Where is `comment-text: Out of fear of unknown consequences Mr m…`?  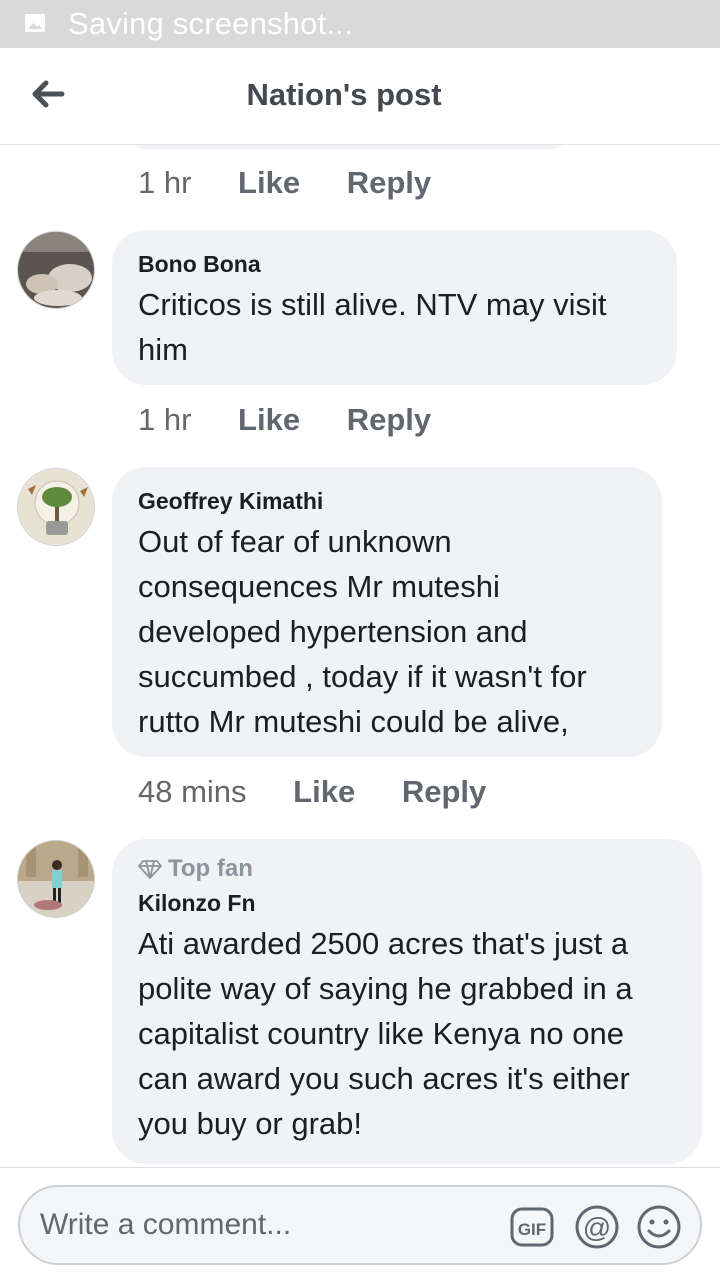
comment-text: Out of fear of unknown consequences Mr m… is located at coordinates (362, 631).